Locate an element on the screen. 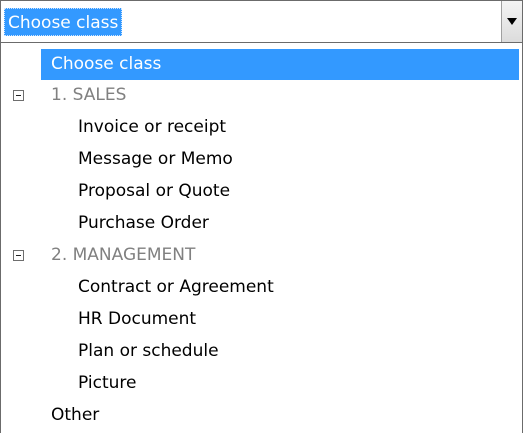 The image size is (525, 433). option-invoice-or-receipt: Invoice or receipt is located at coordinates (152, 127).